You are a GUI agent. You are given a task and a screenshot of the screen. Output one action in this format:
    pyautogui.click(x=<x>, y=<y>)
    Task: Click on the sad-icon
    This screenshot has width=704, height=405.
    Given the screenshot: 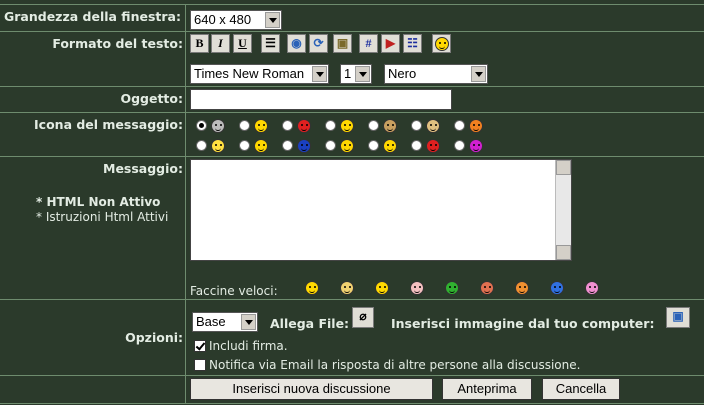 What is the action you would take?
    pyautogui.click(x=557, y=288)
    